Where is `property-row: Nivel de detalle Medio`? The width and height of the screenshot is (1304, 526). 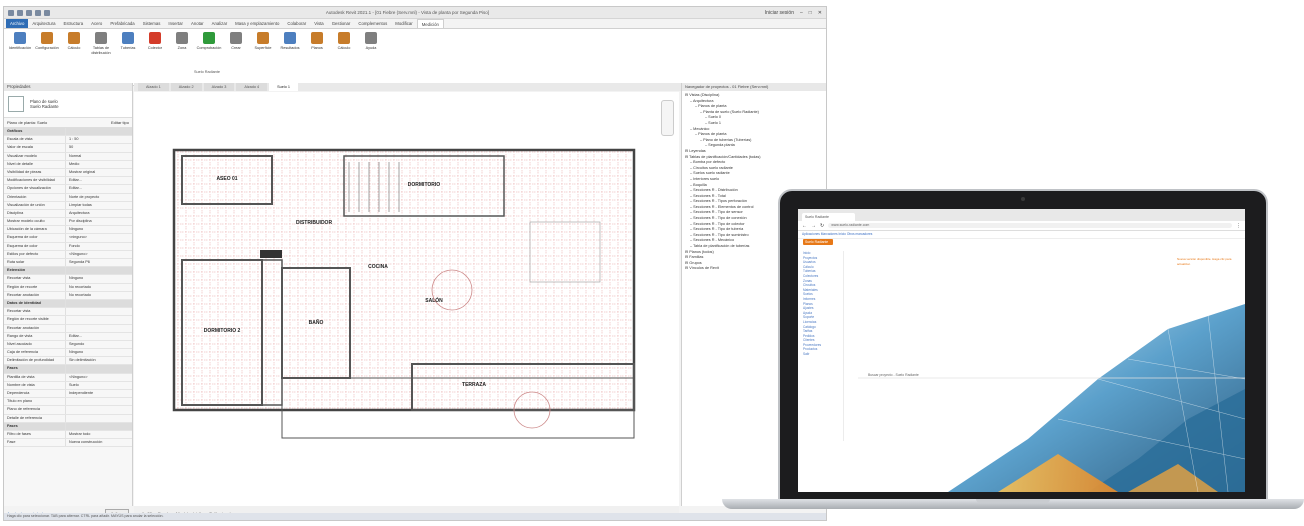
property-row: Nivel de detalle Medio is located at coordinates (68, 164).